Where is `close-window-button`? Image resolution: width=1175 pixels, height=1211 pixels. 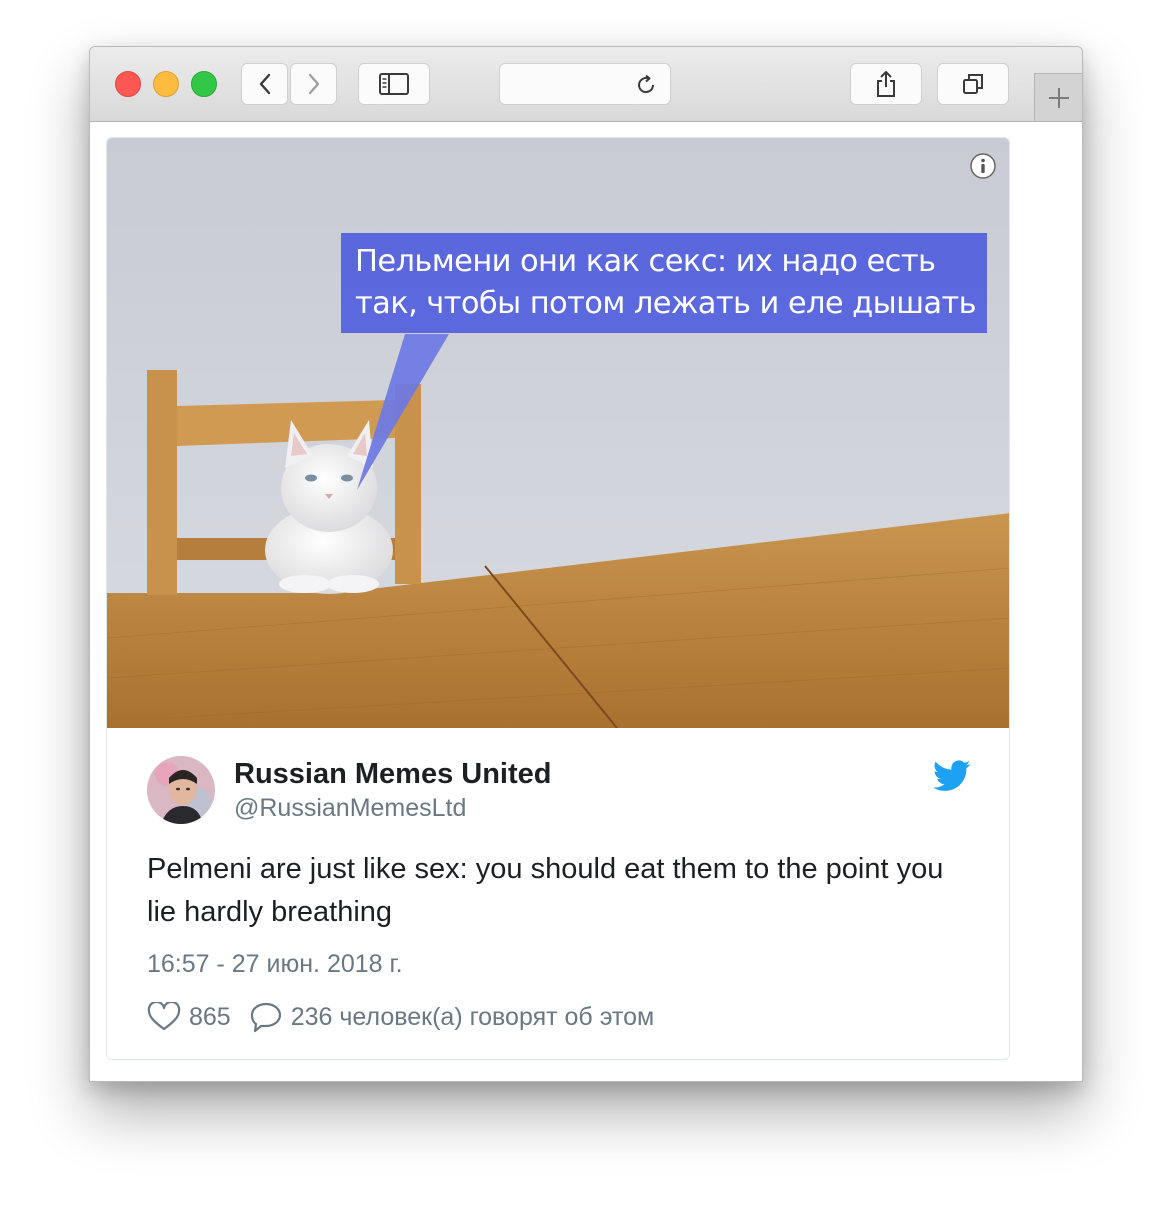 close-window-button is located at coordinates (128, 84).